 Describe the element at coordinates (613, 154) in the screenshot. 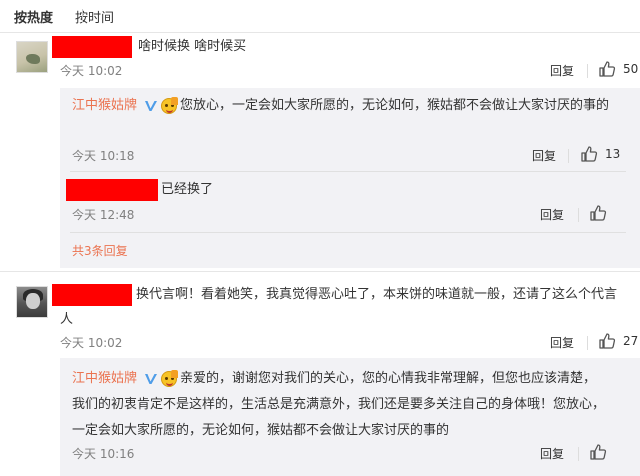

I see `like-count: 13` at that location.